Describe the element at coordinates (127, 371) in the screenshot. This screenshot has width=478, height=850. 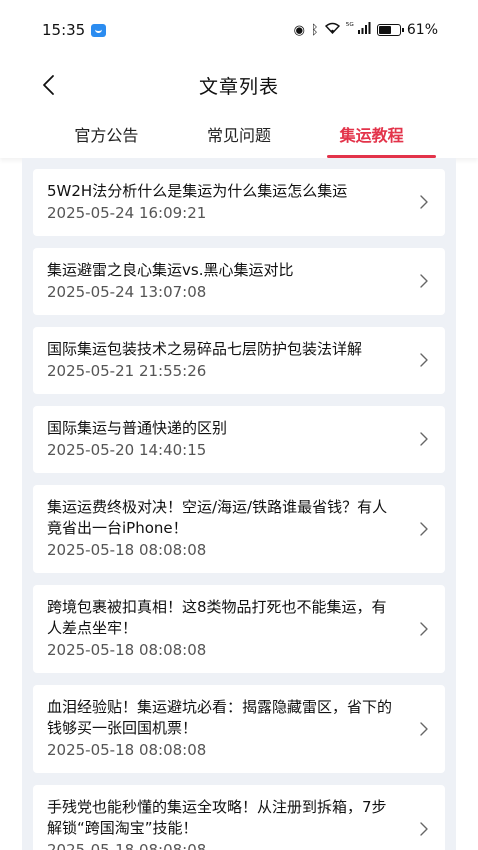
I see `article-date: 2025-05-21 21:55:26` at that location.